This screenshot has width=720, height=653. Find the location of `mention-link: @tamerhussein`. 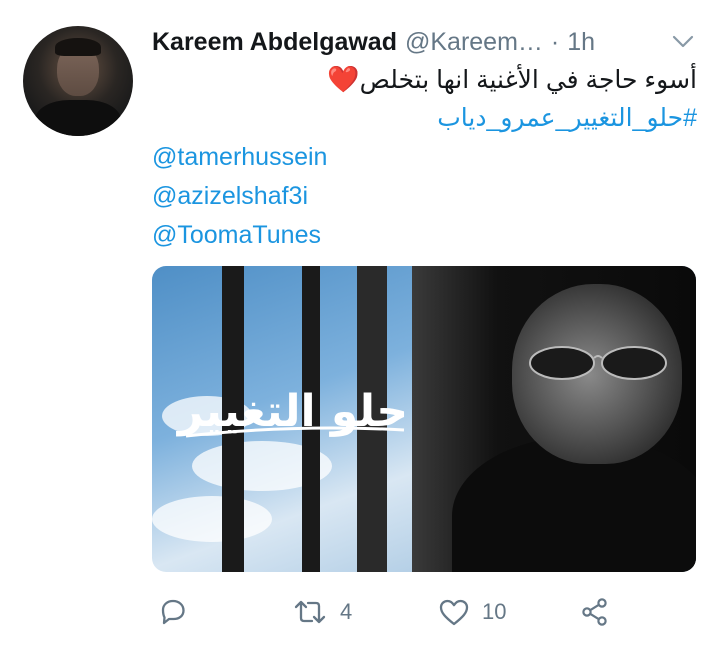

mention-link: @tamerhussein is located at coordinates (424, 157).